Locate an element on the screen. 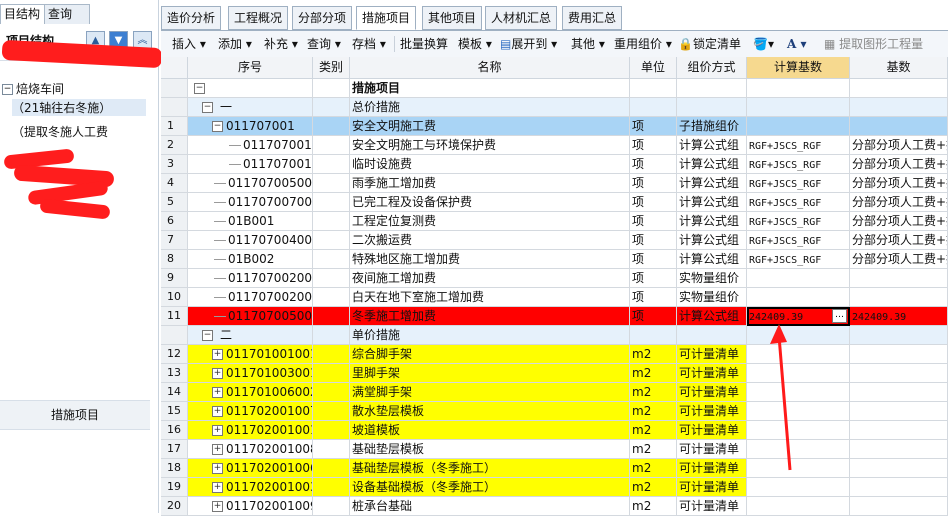 Image resolution: width=948 pixels, height=516 pixels. name-cell: 单价措施 is located at coordinates (490, 335).